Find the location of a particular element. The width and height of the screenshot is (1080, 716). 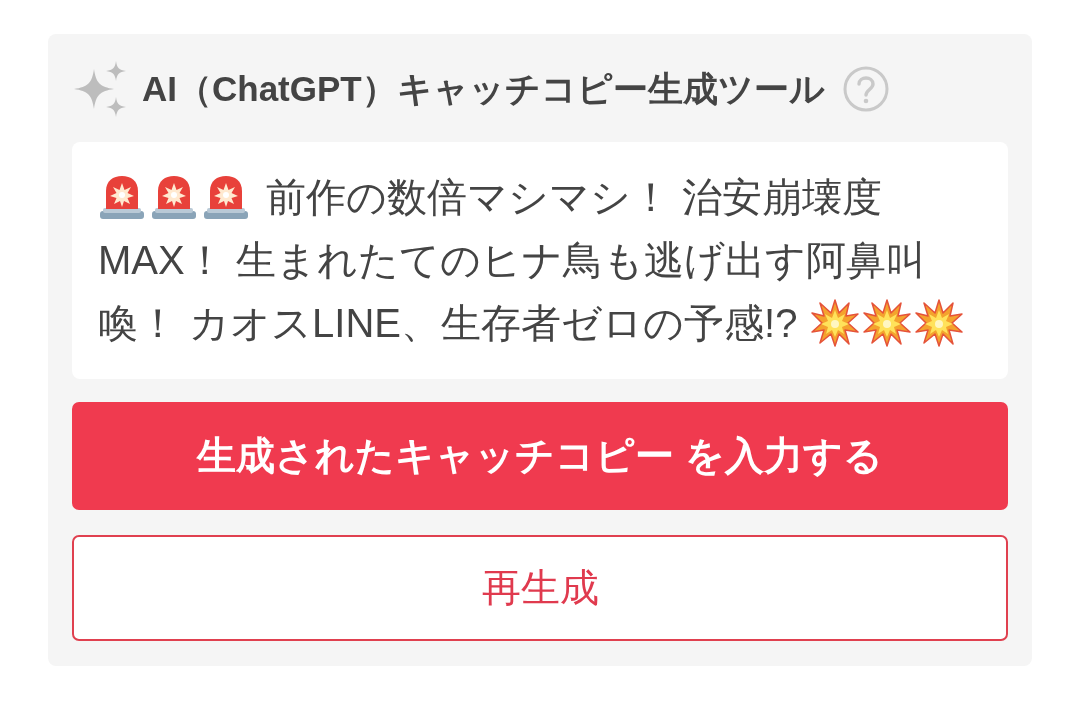

catchphrase-text: 前作の数倍マシマシ！ 治安崩壊度 is located at coordinates (574, 197).